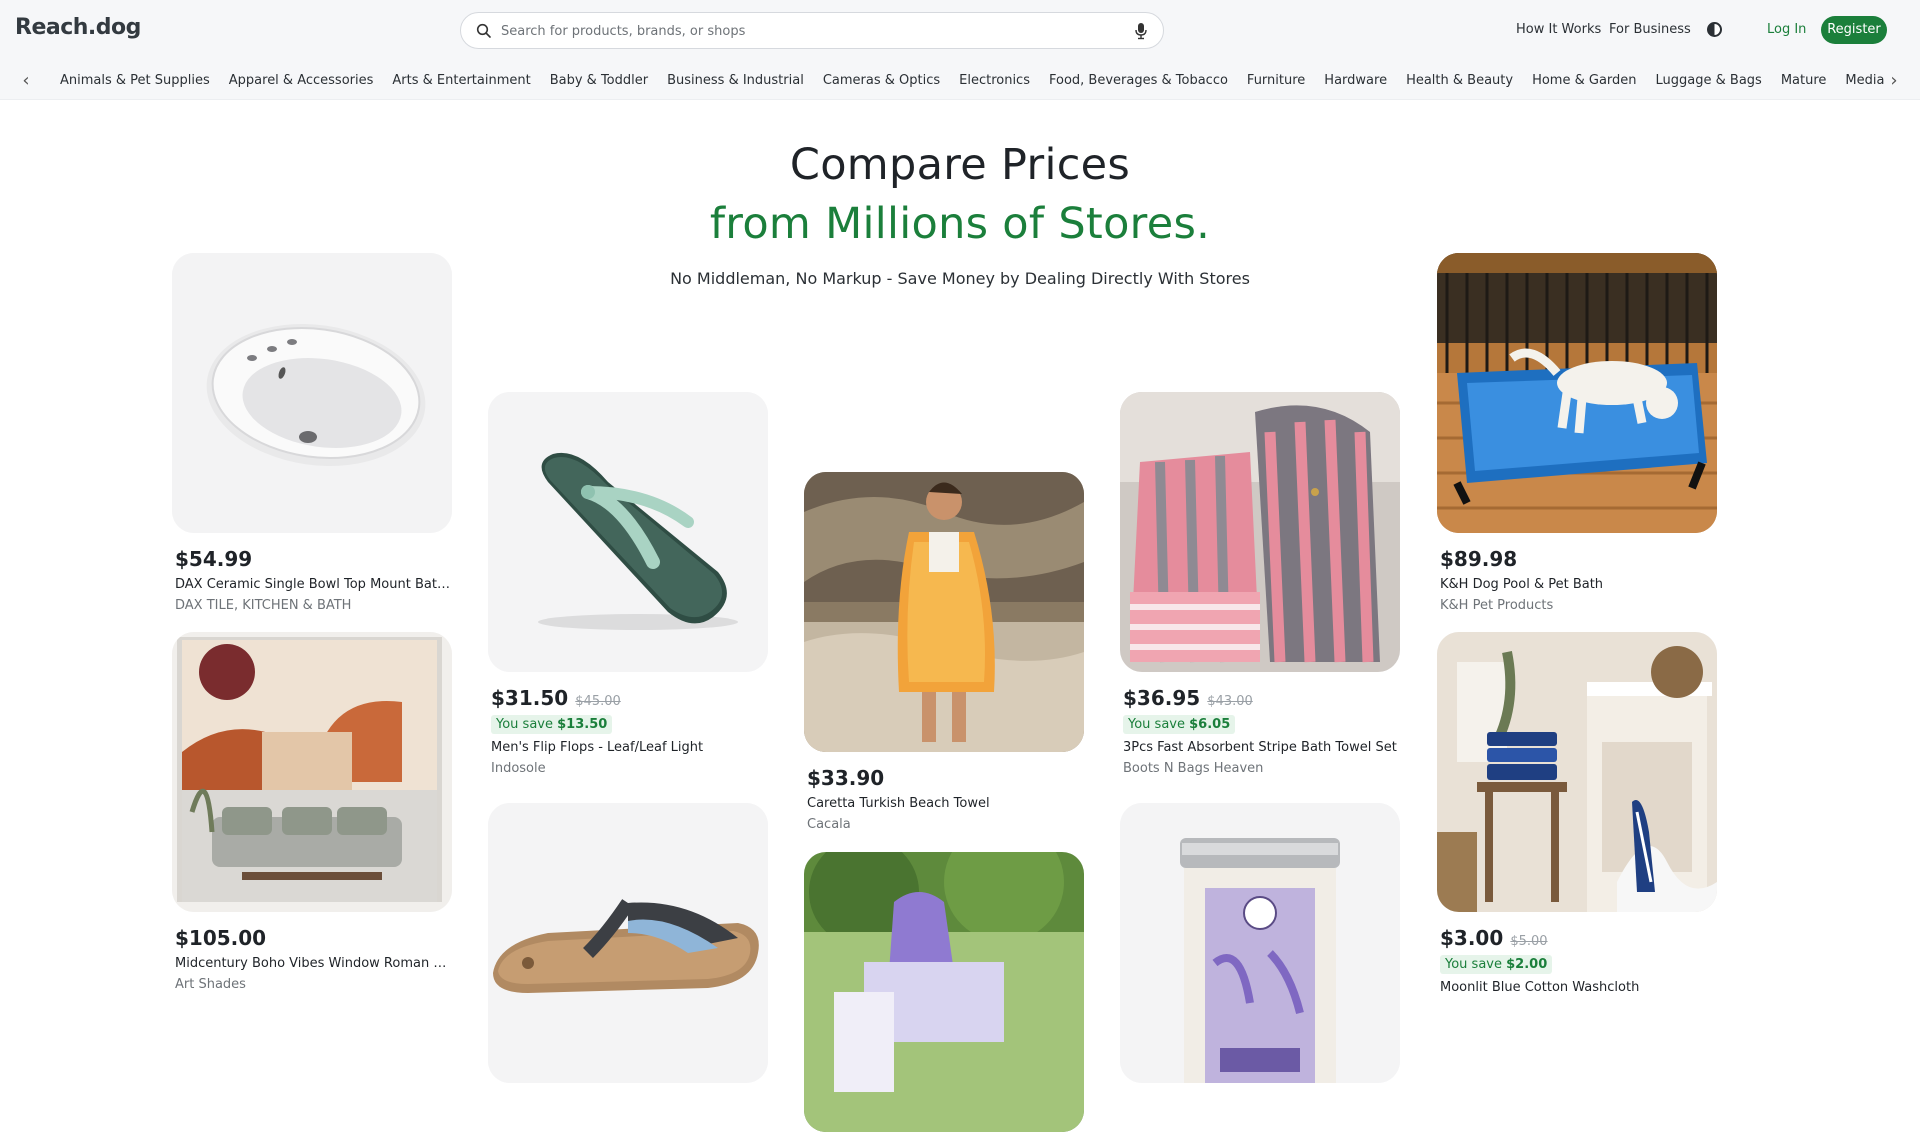 The height and width of the screenshot is (1132, 1920). Describe the element at coordinates (461, 81) in the screenshot. I see `category-item: Arts & Entertainment` at that location.